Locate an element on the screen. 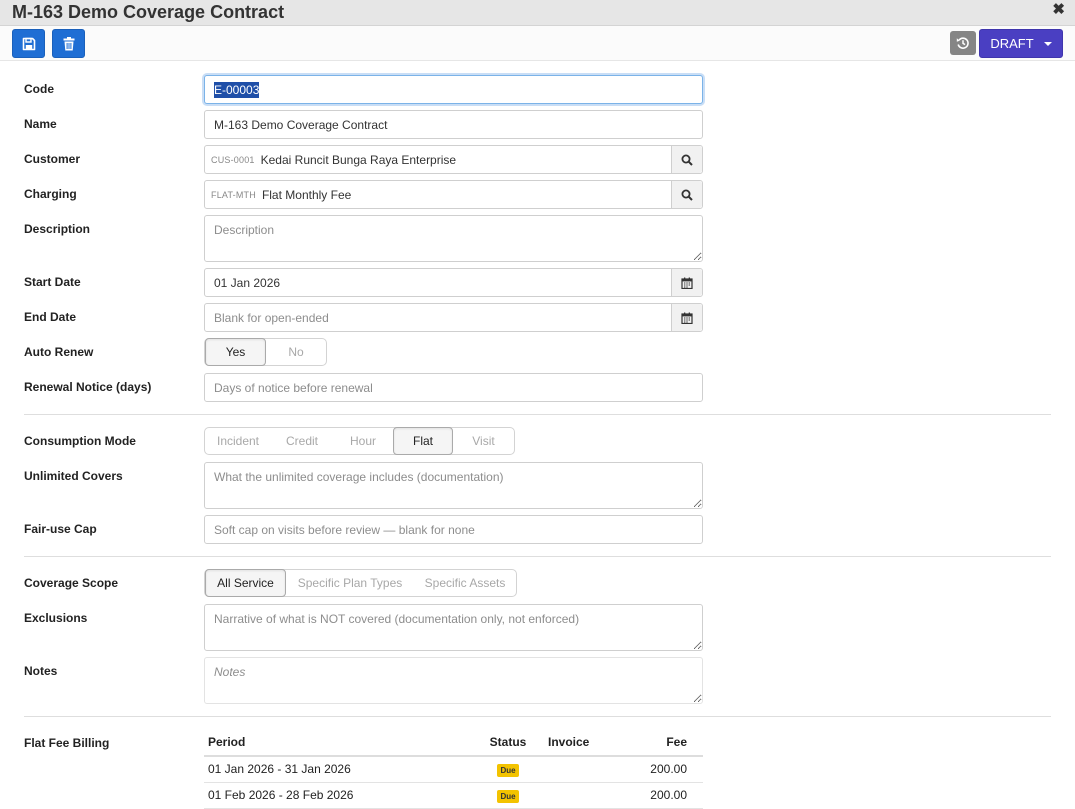 The image size is (1075, 809). billing-row: 01 Feb 2026 - 28 Feb 2026 Due 200.00 is located at coordinates (453, 795).